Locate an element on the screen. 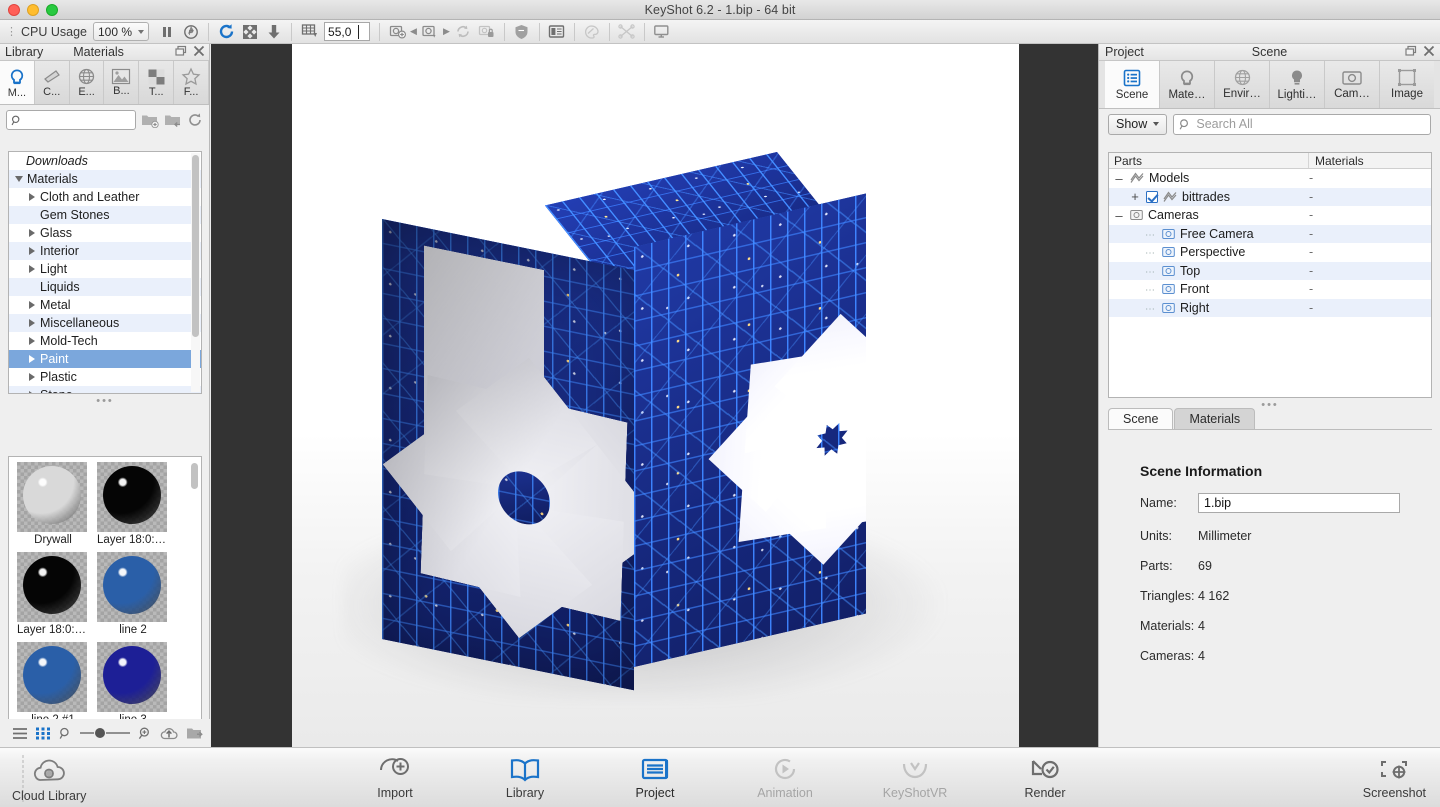 The height and width of the screenshot is (807, 1440). scene-tree-row: ⋯ Right - is located at coordinates (1270, 307).